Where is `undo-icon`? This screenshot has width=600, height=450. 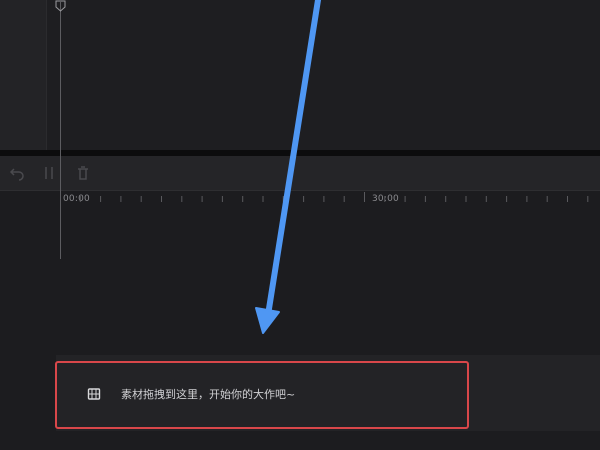
undo-icon is located at coordinates (17, 173).